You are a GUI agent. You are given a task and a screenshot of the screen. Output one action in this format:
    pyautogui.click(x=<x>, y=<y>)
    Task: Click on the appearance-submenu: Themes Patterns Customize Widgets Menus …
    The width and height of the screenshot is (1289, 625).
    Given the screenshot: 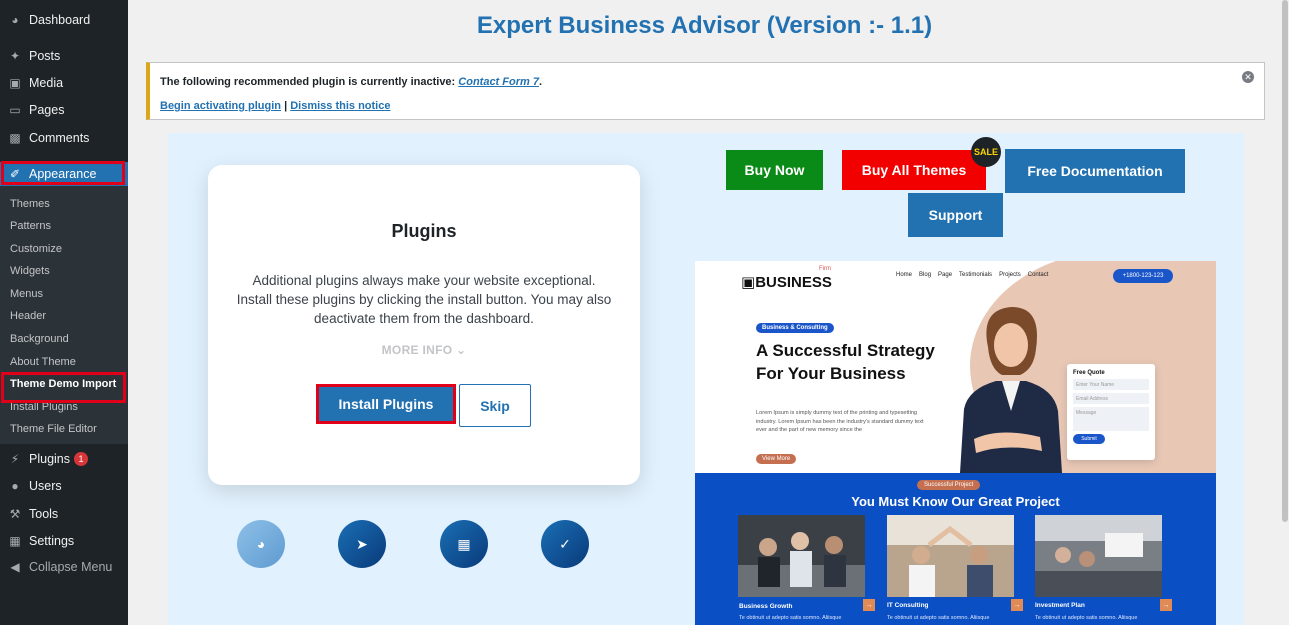 What is the action you would take?
    pyautogui.click(x=64, y=315)
    